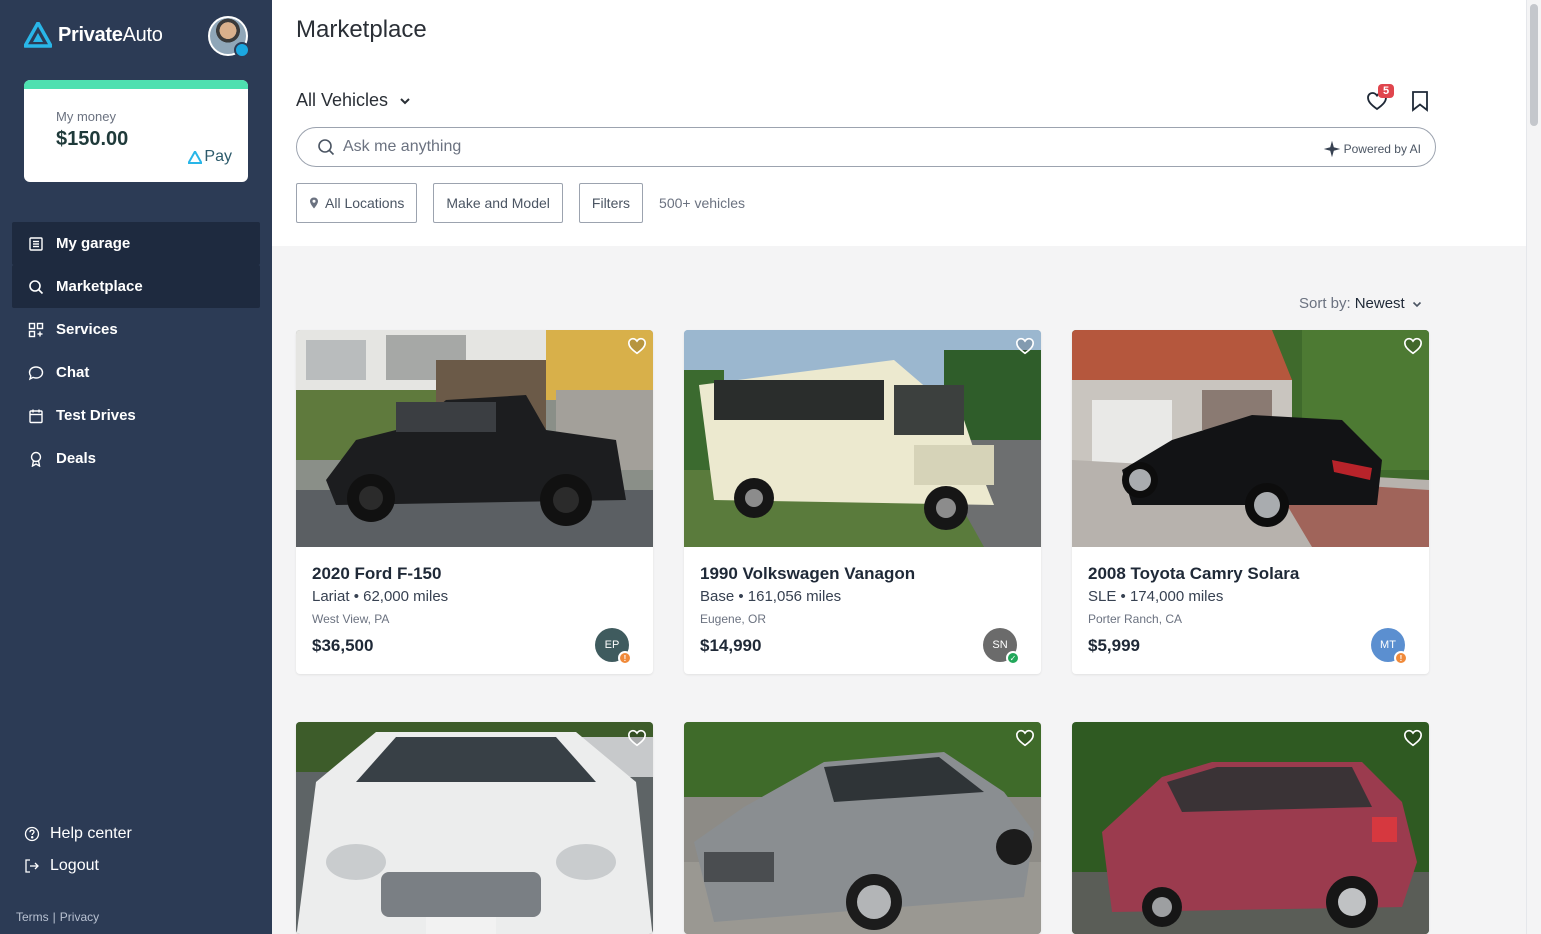 Image resolution: width=1541 pixels, height=934 pixels. Describe the element at coordinates (136, 329) in the screenshot. I see `sidebar-item-services: Services` at that location.